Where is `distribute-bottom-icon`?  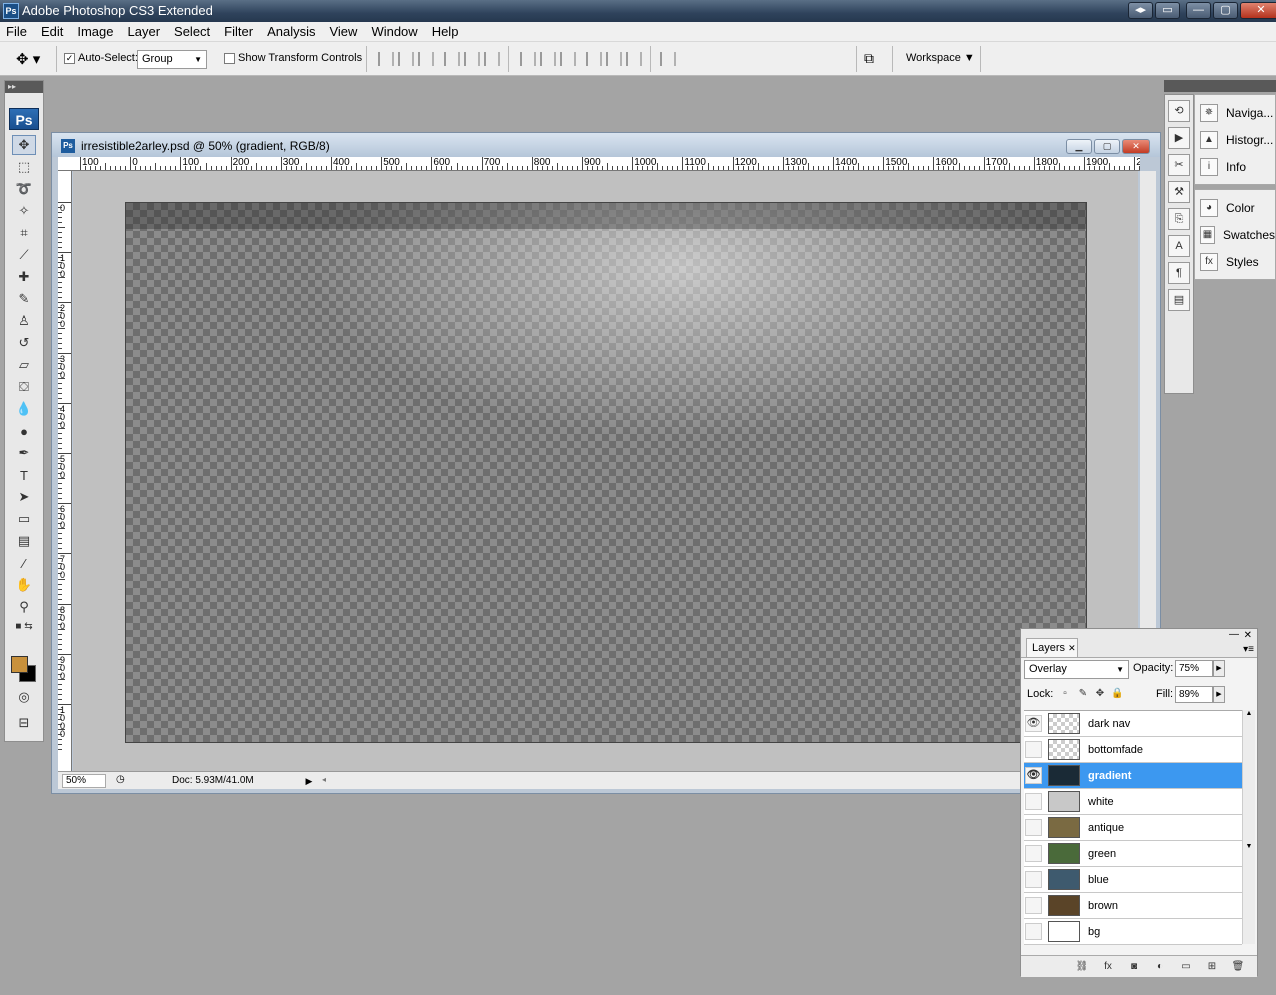
distribute-bottom-icon is located at coordinates (568, 59).